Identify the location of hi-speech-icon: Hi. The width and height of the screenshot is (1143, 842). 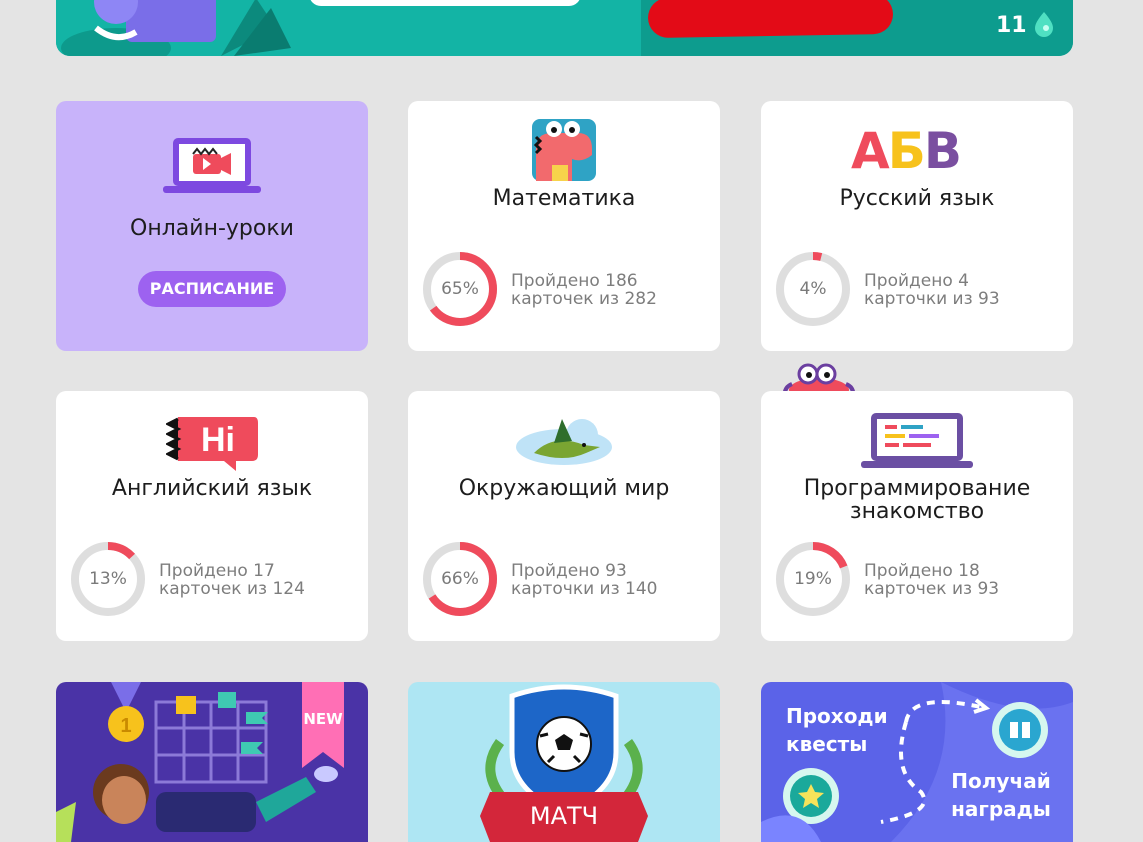
(212, 444).